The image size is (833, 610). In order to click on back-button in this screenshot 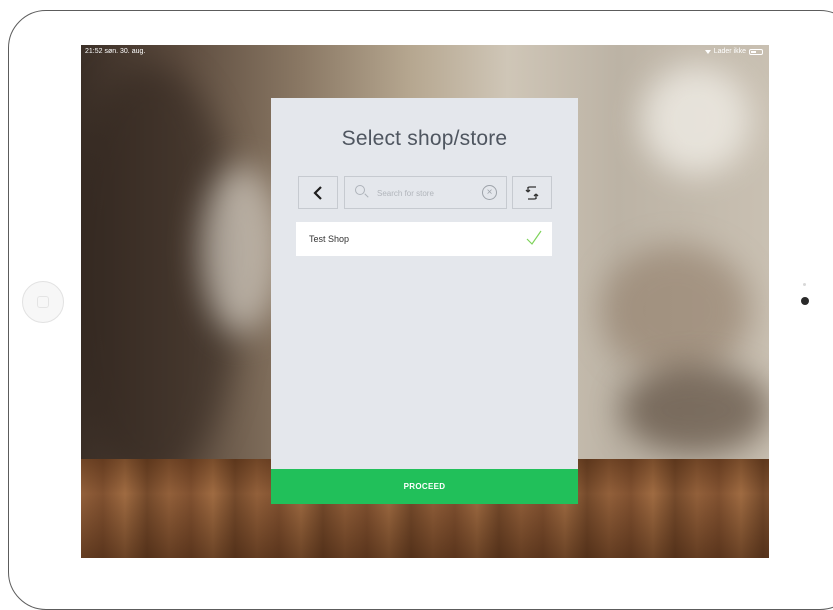, I will do `click(318, 192)`.